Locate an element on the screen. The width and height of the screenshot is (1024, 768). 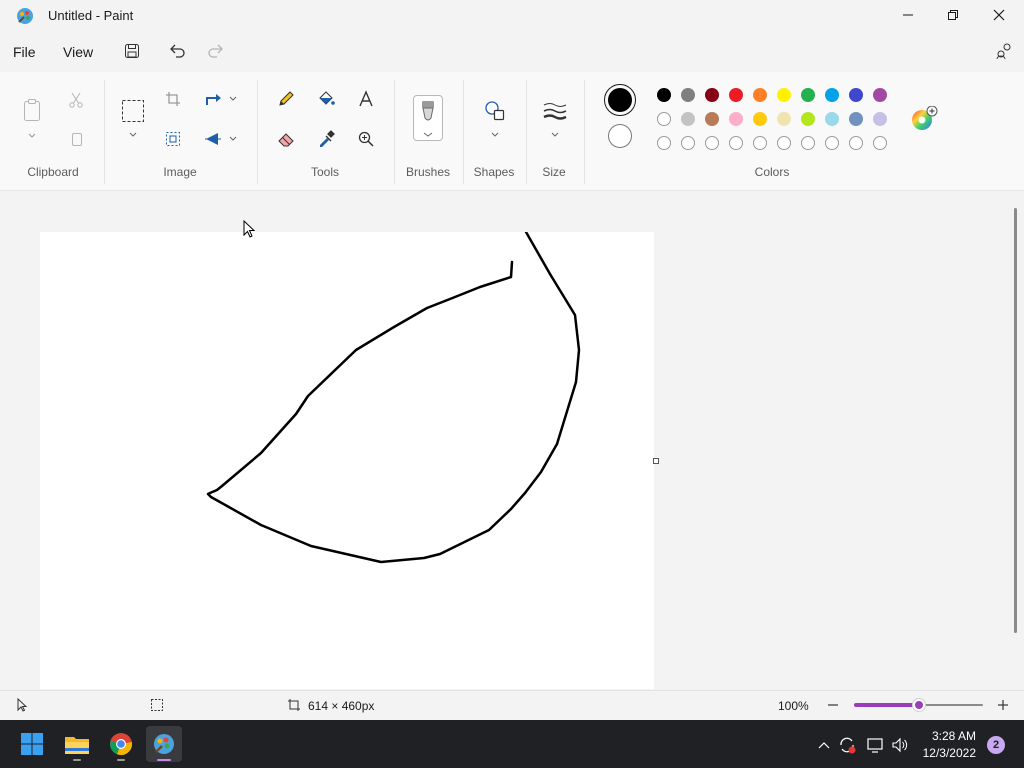
taskbar-file-explorer is located at coordinates (77, 744).